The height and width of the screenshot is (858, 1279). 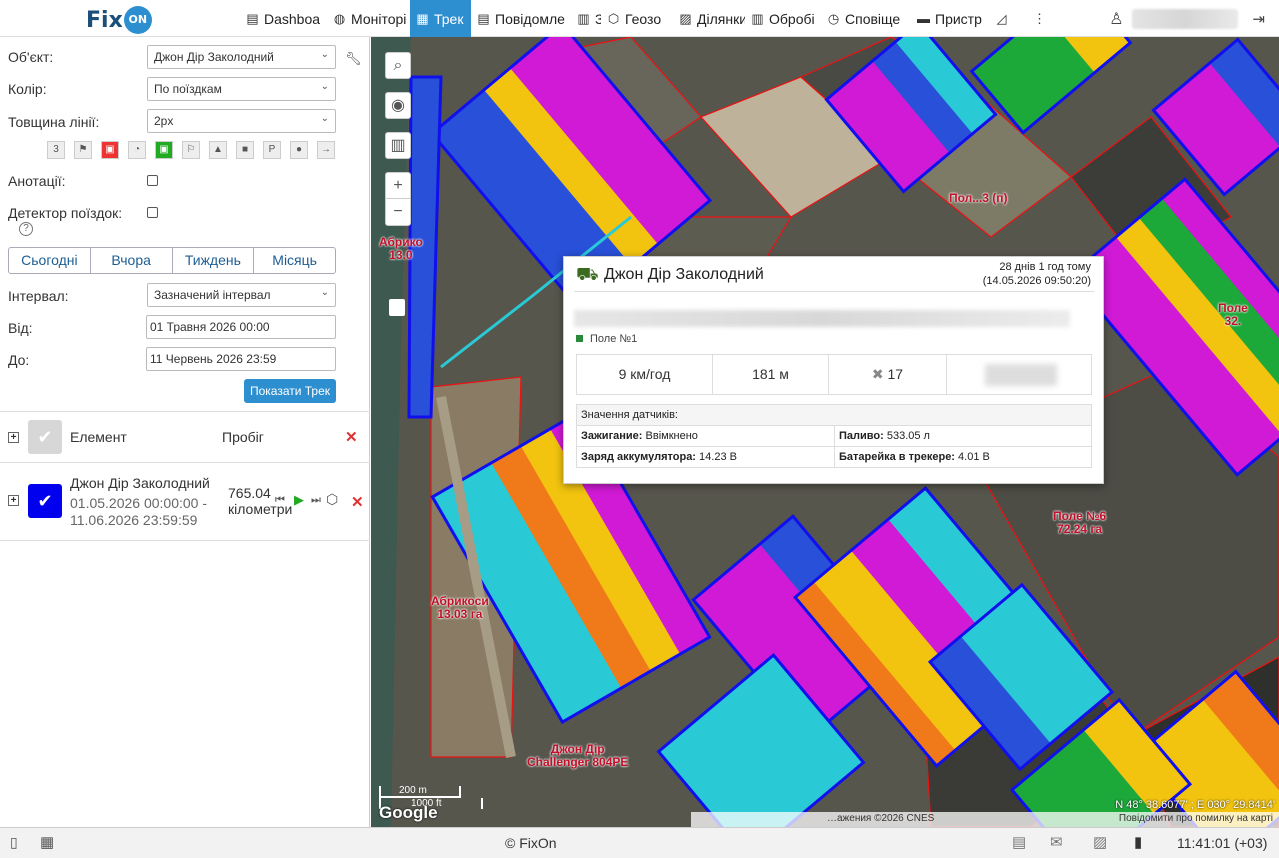 I want to click on trip-detector-checkbox, so click(x=152, y=212).